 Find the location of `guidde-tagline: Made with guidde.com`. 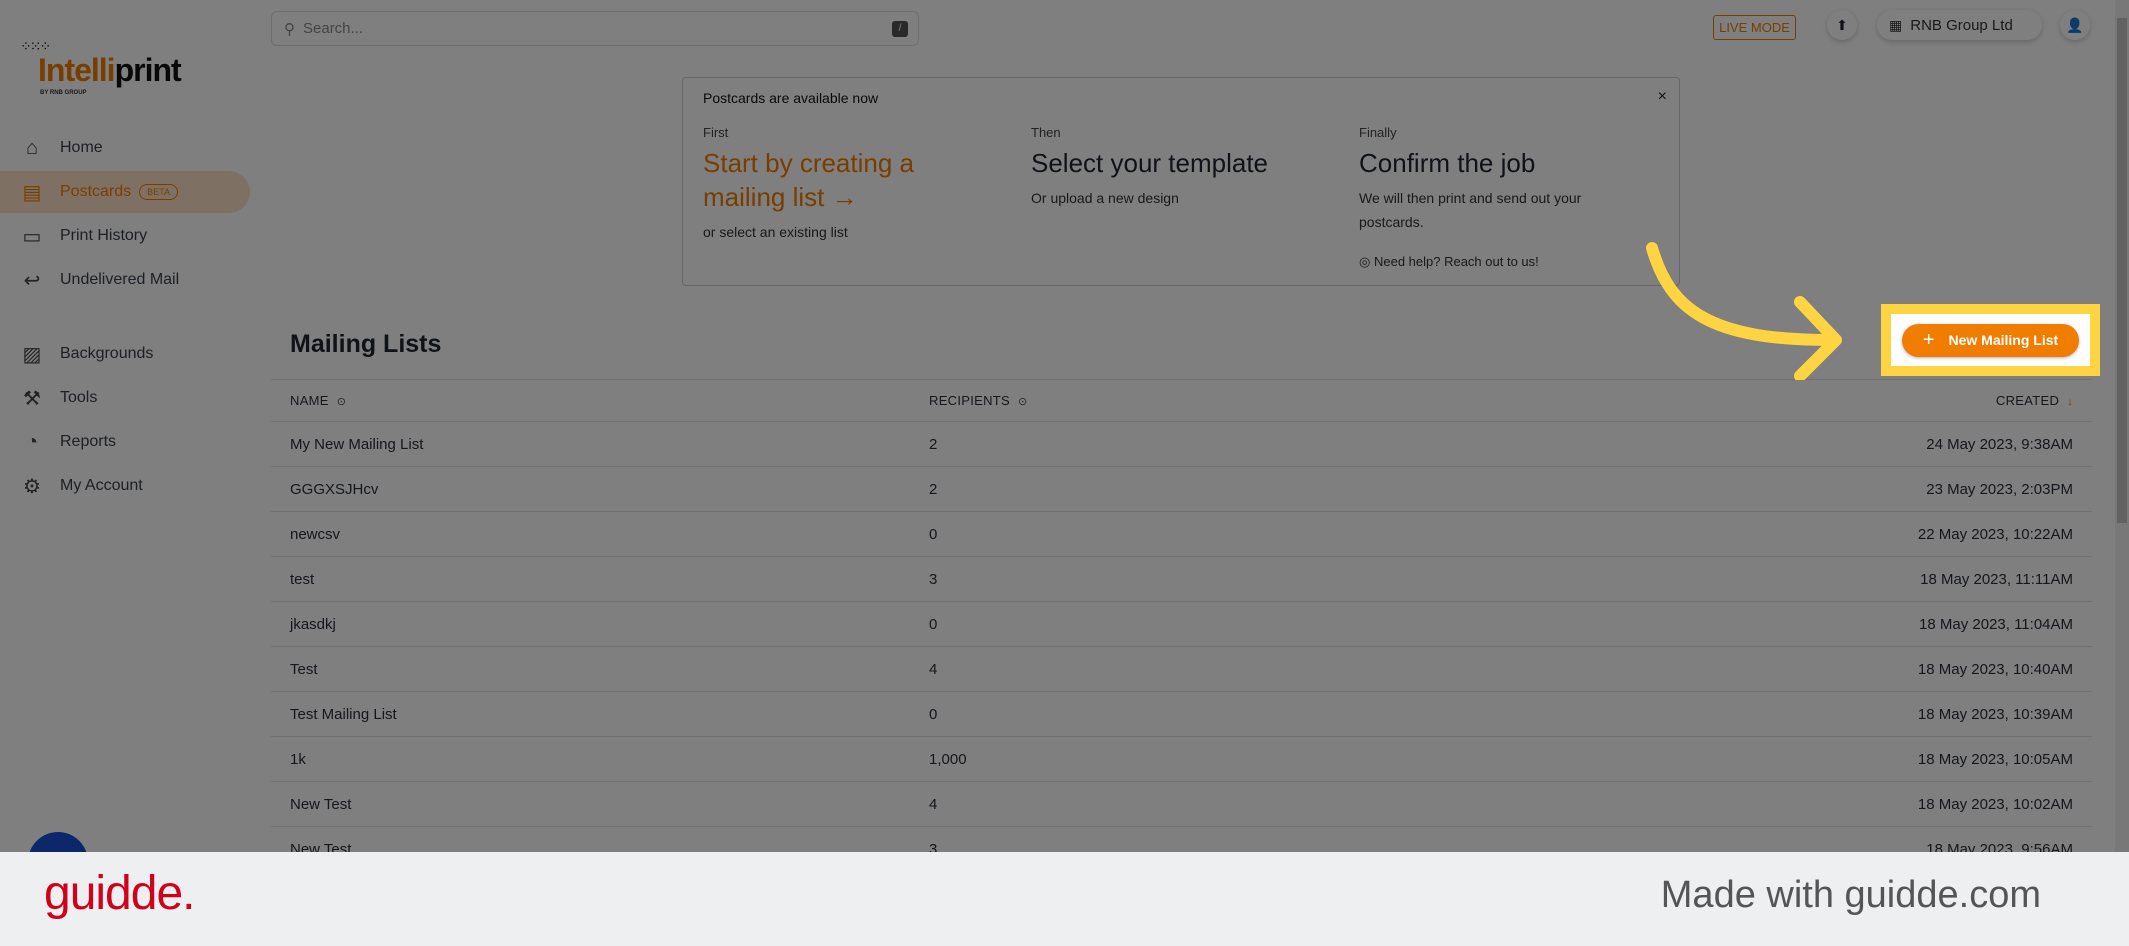

guidde-tagline: Made with guidde.com is located at coordinates (1850, 895).